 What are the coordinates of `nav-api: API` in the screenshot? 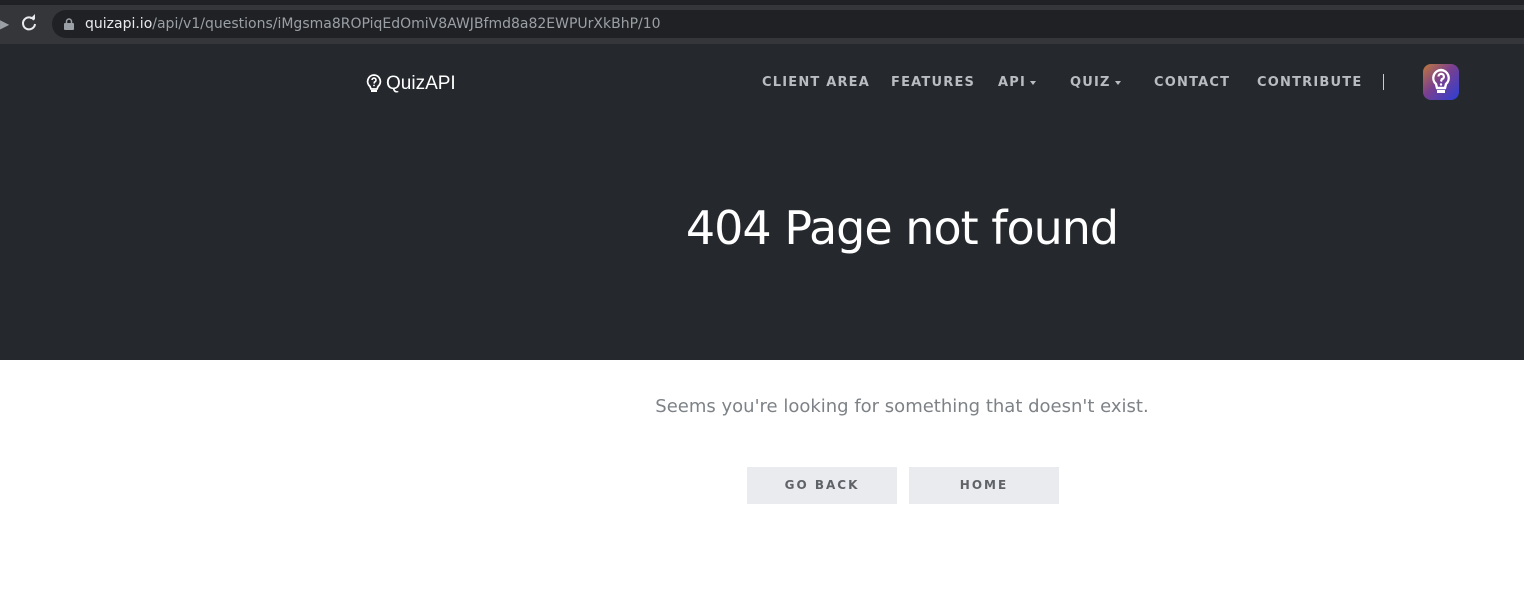 It's located at (1017, 83).